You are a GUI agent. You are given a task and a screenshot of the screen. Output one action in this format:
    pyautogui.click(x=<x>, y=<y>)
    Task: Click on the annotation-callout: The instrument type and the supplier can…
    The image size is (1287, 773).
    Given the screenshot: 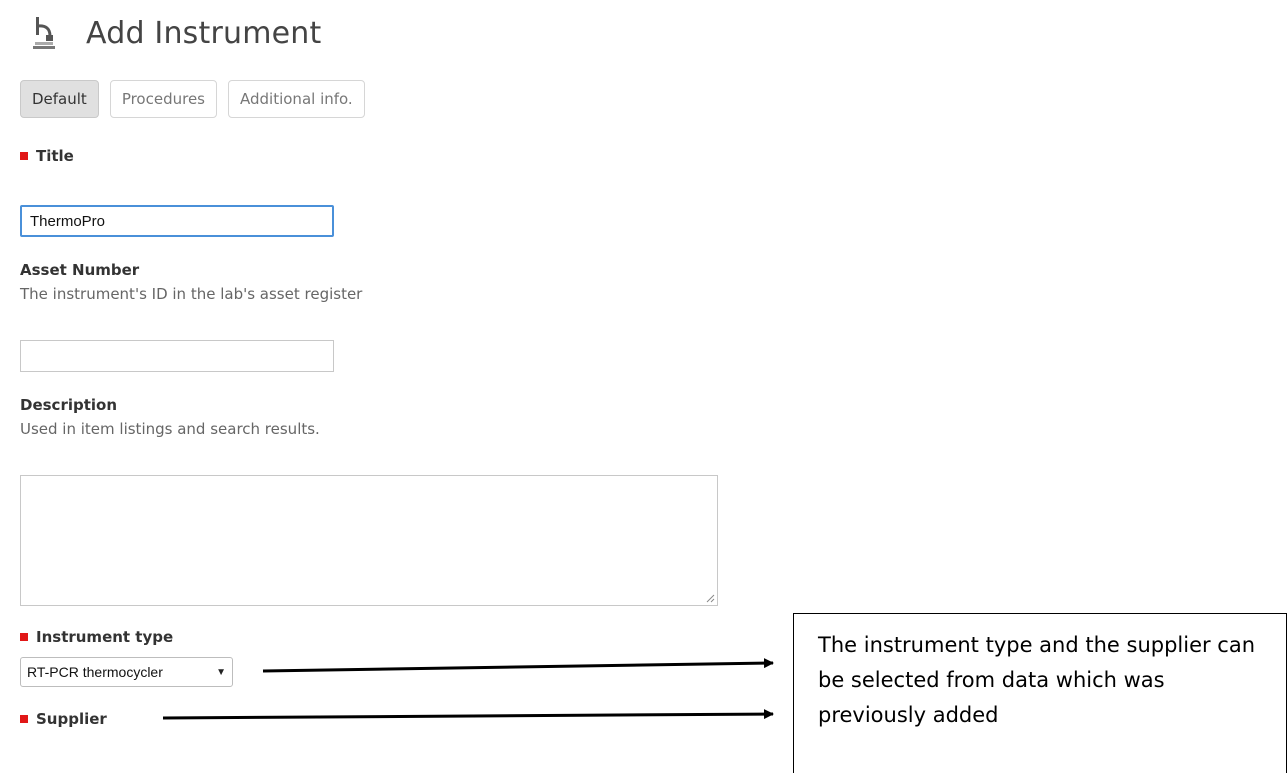 What is the action you would take?
    pyautogui.click(x=1040, y=693)
    